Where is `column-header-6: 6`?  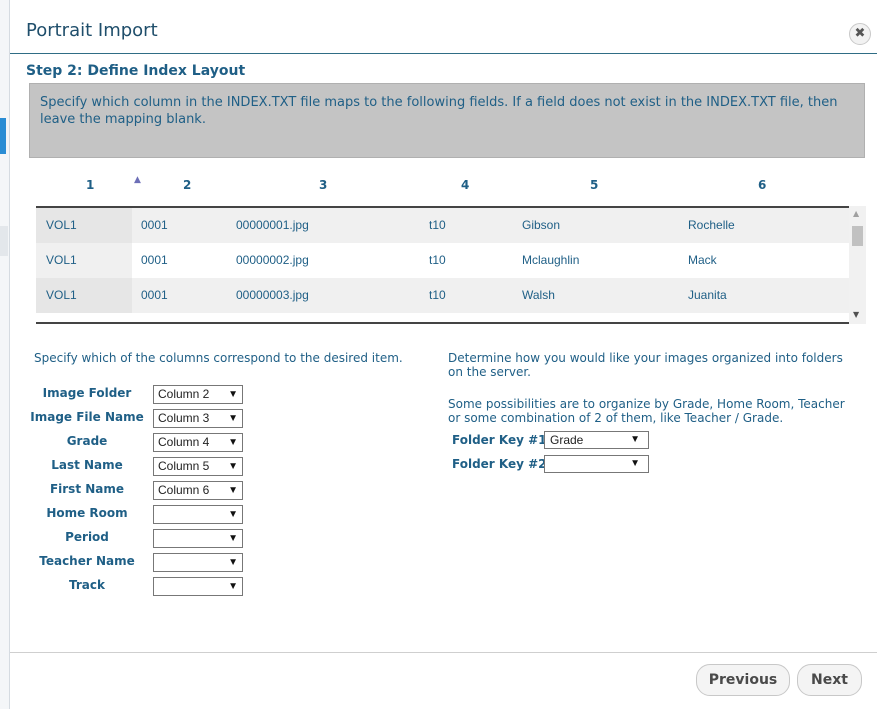
column-header-6: 6 is located at coordinates (762, 185).